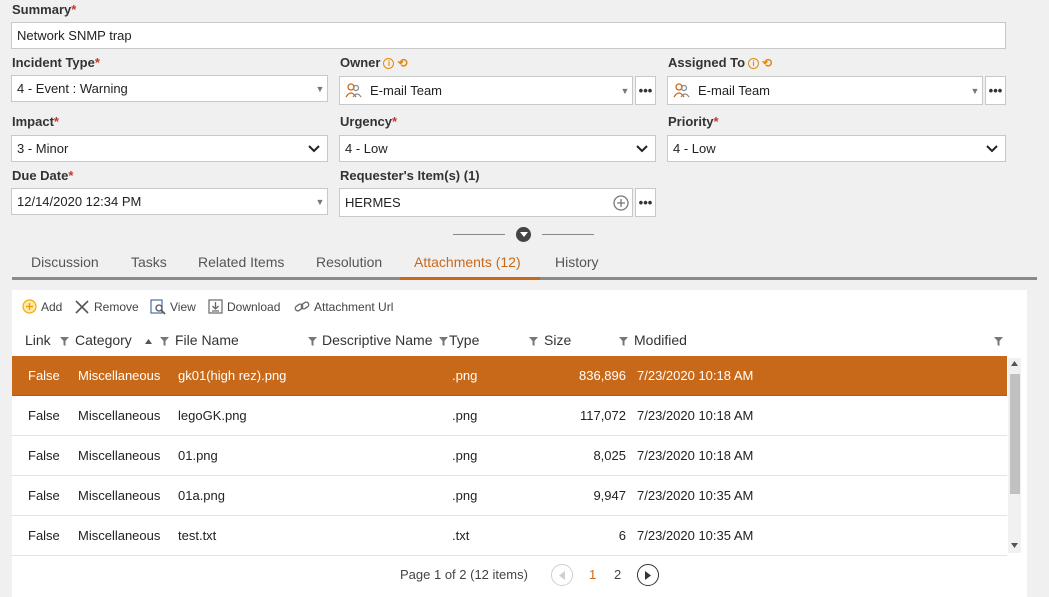  I want to click on summary-label: Summary*, so click(44, 9).